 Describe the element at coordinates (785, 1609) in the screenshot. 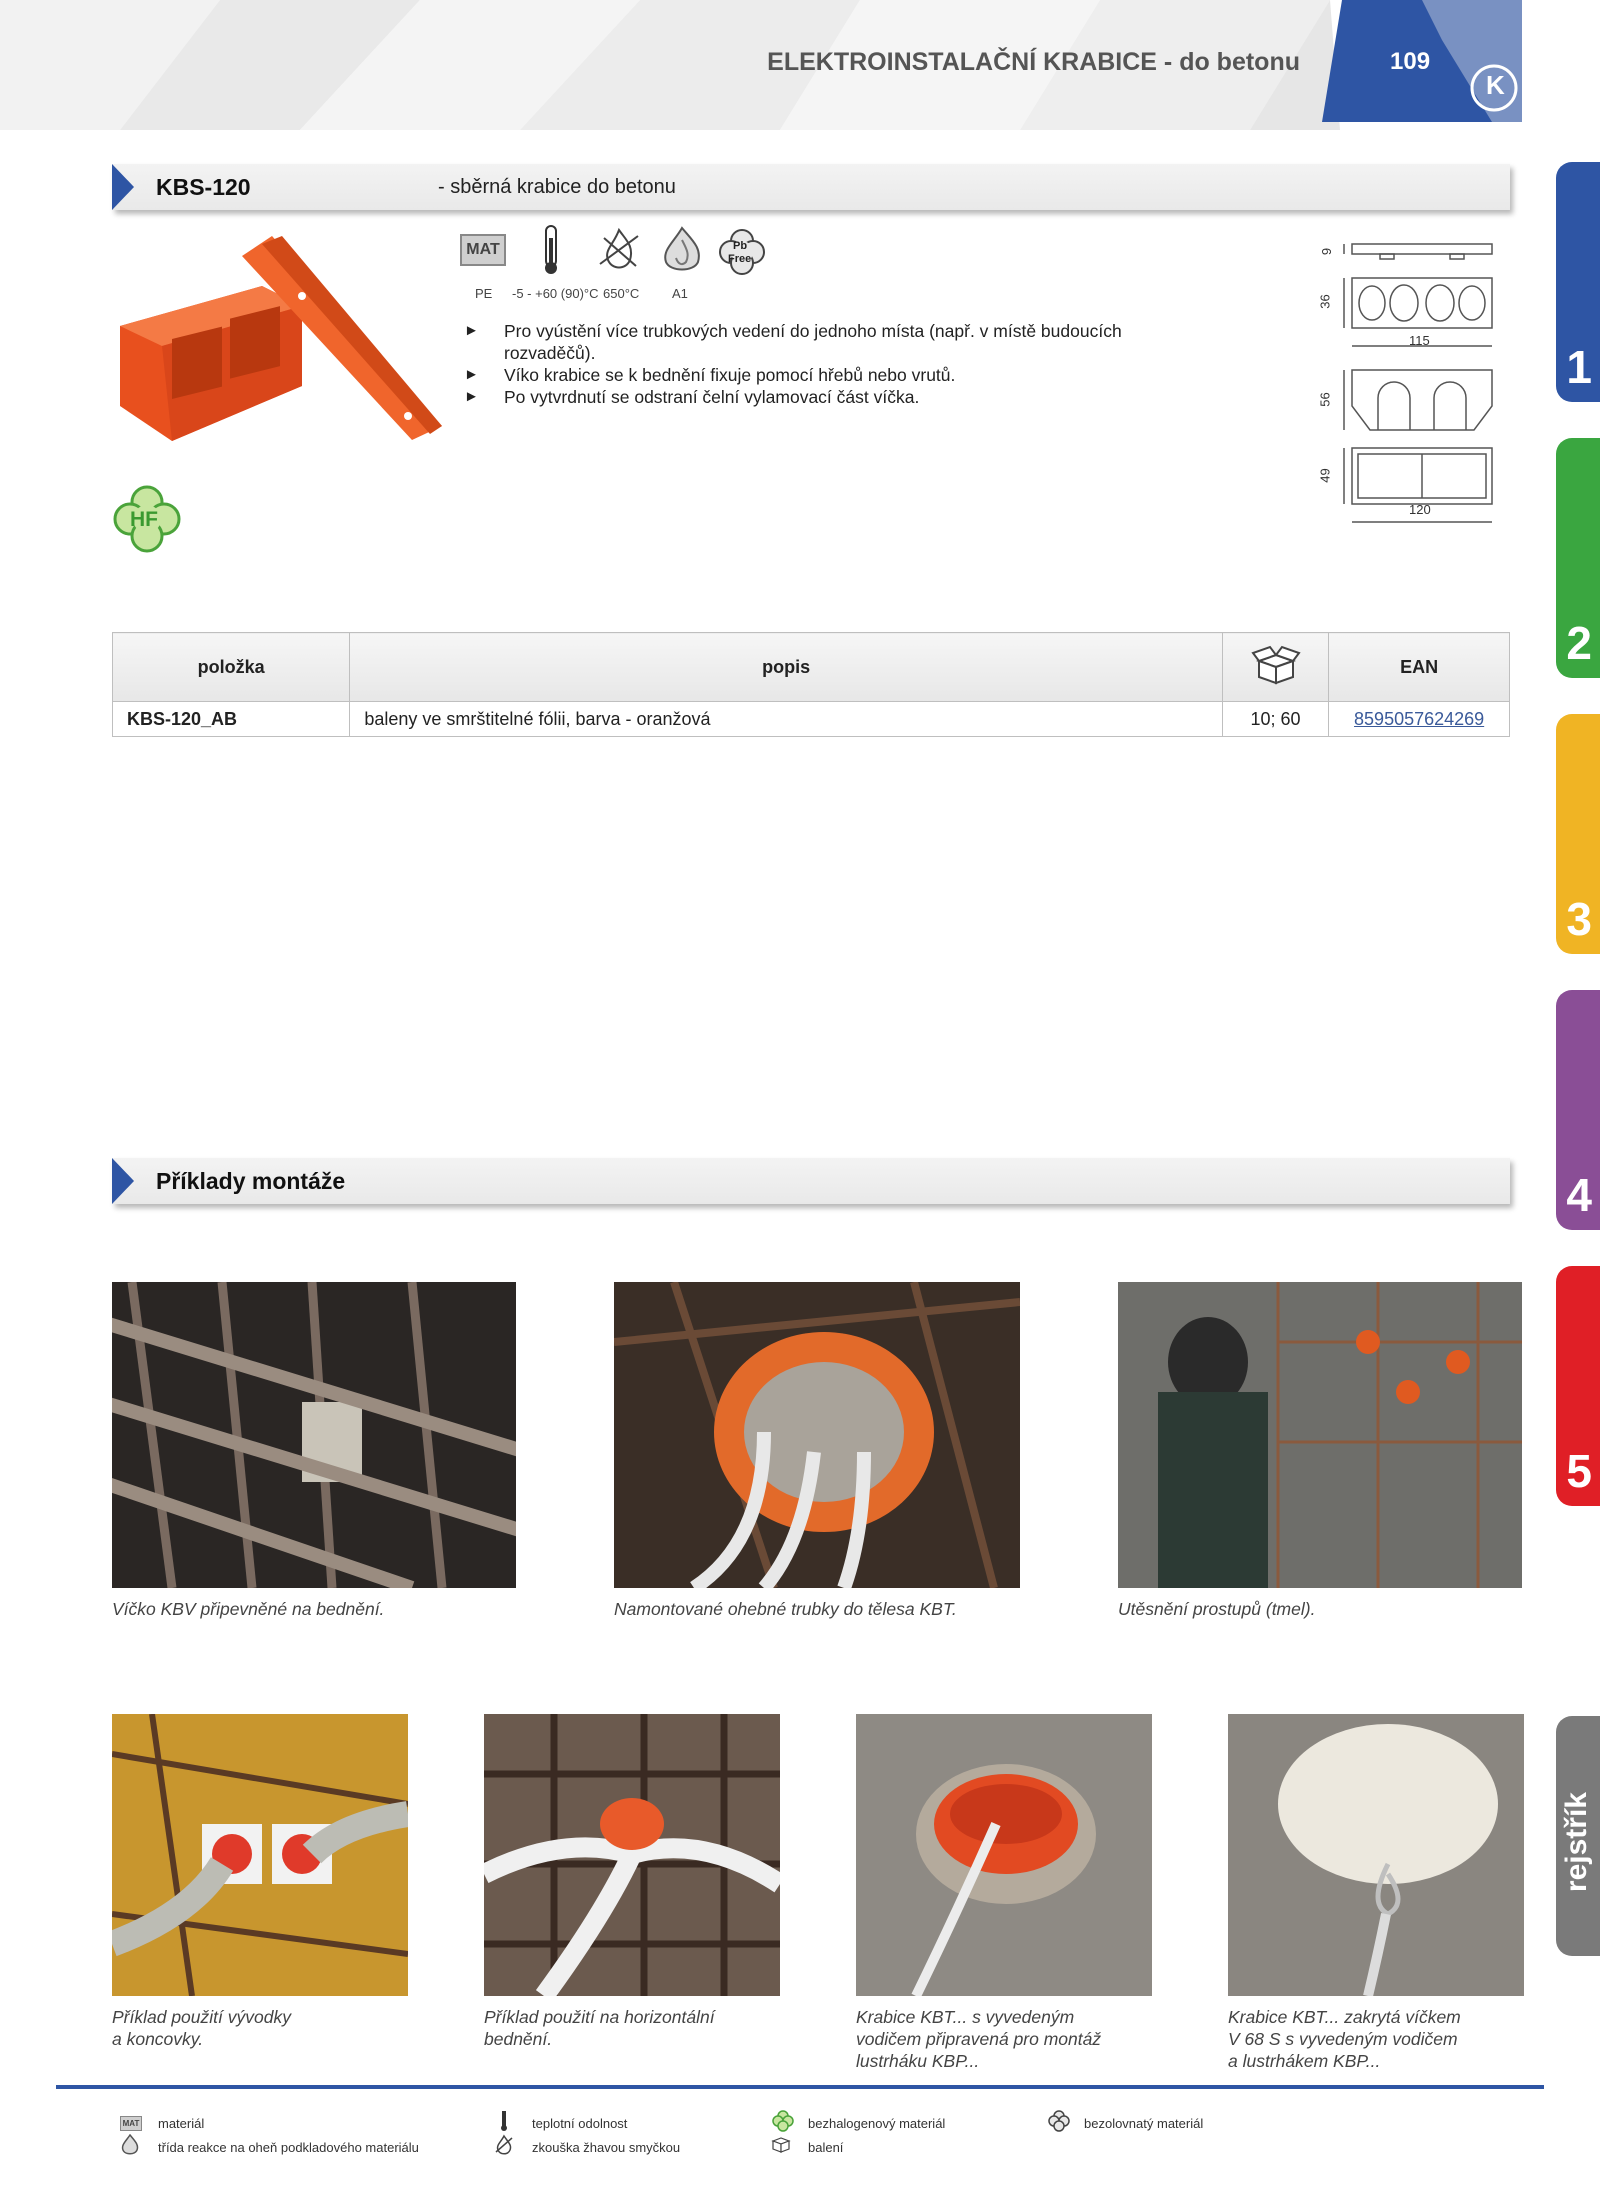

I see `example-caption-2: Namontované ohebné trubky do tělesa KBT.` at that location.